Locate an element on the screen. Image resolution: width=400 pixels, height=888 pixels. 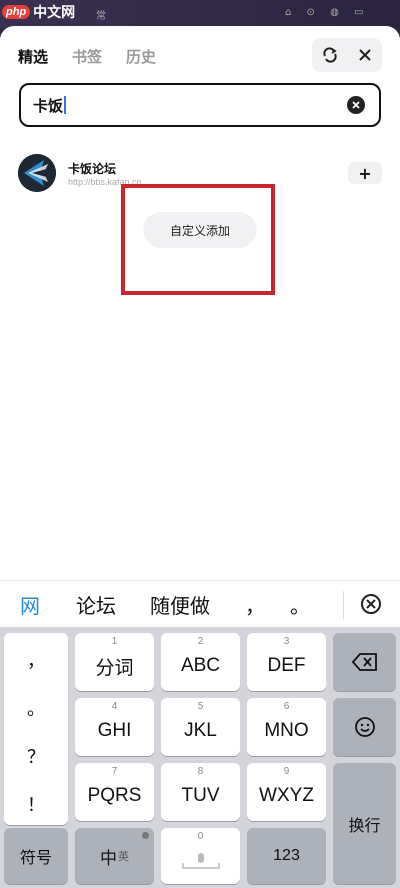
collapse-keyboard-icon is located at coordinates (371, 604).